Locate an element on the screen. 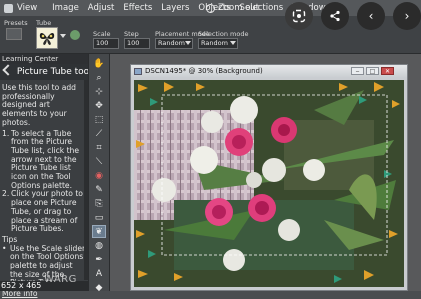  close-button: ✕ is located at coordinates (387, 71).